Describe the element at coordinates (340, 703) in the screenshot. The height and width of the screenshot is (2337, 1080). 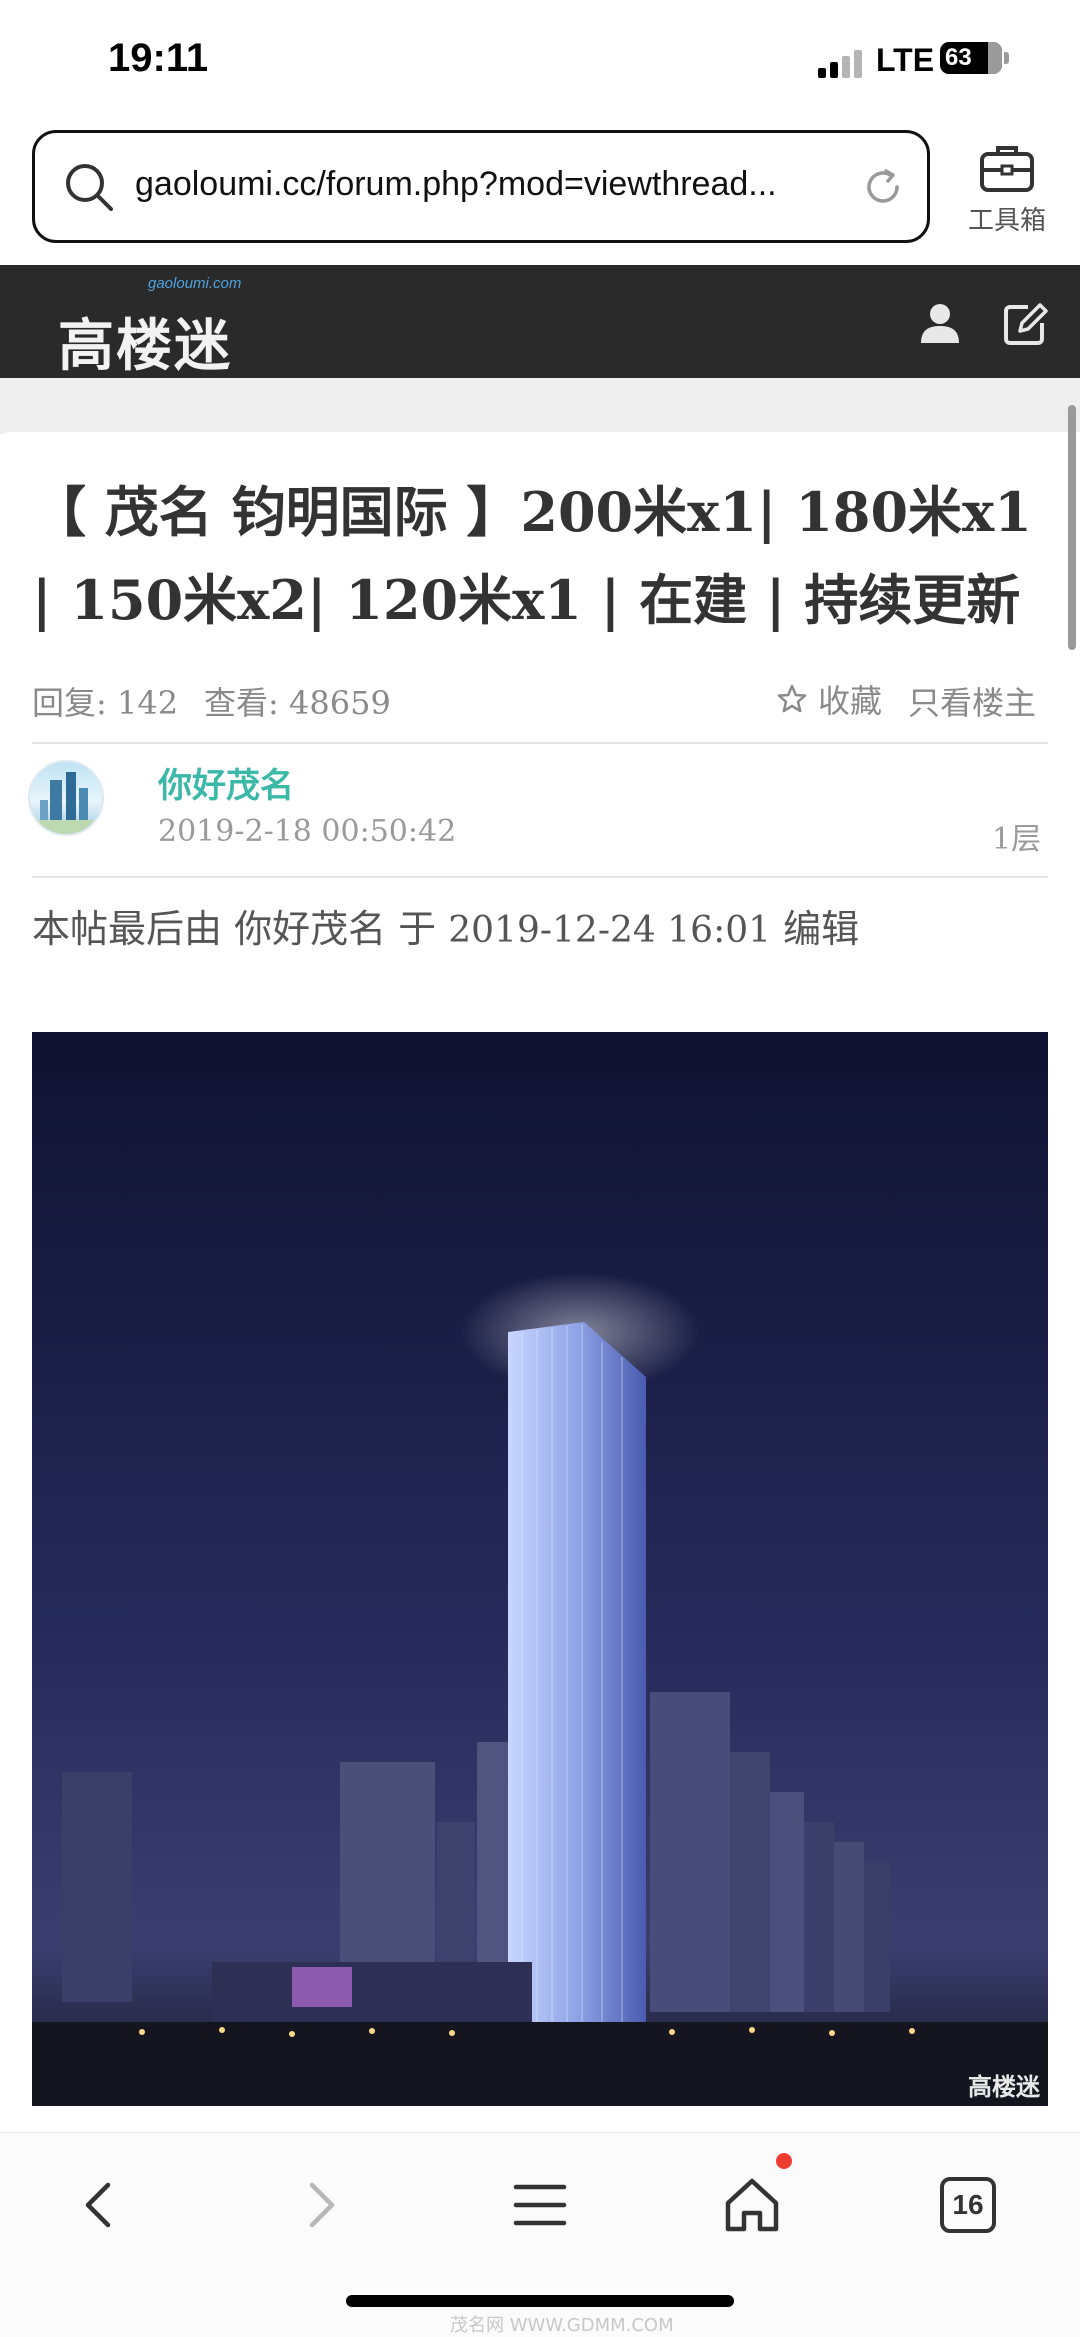
I see `views-count: 48659` at that location.